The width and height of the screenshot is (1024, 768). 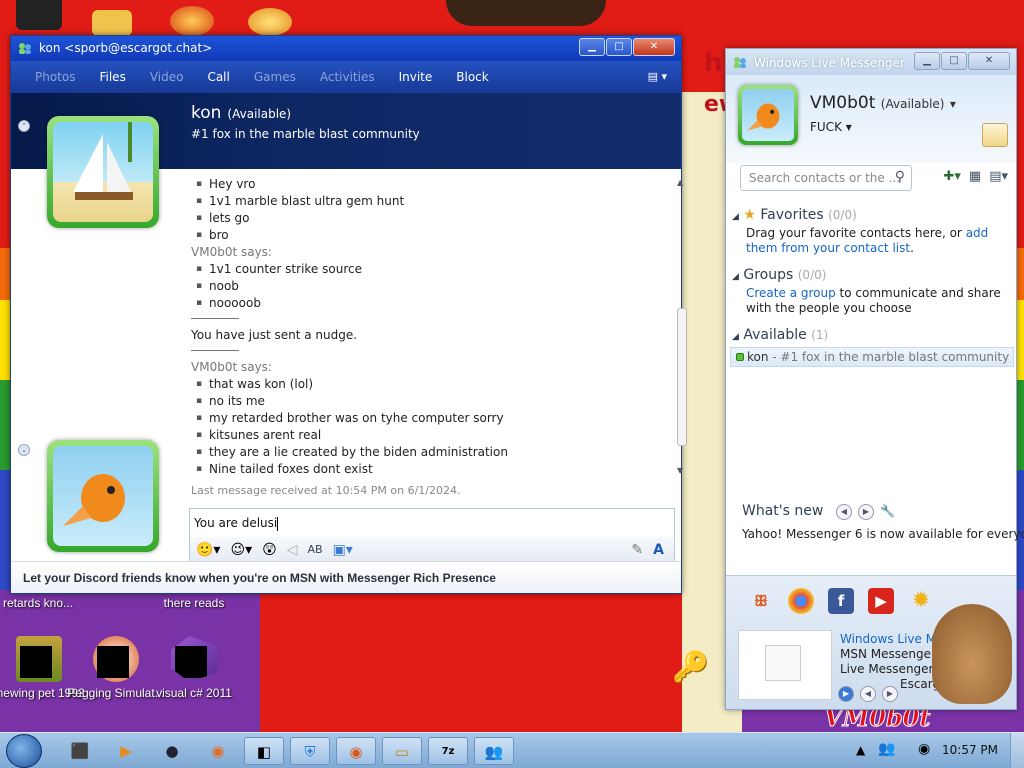 I want to click on nudge-icon: 😲, so click(x=269, y=550).